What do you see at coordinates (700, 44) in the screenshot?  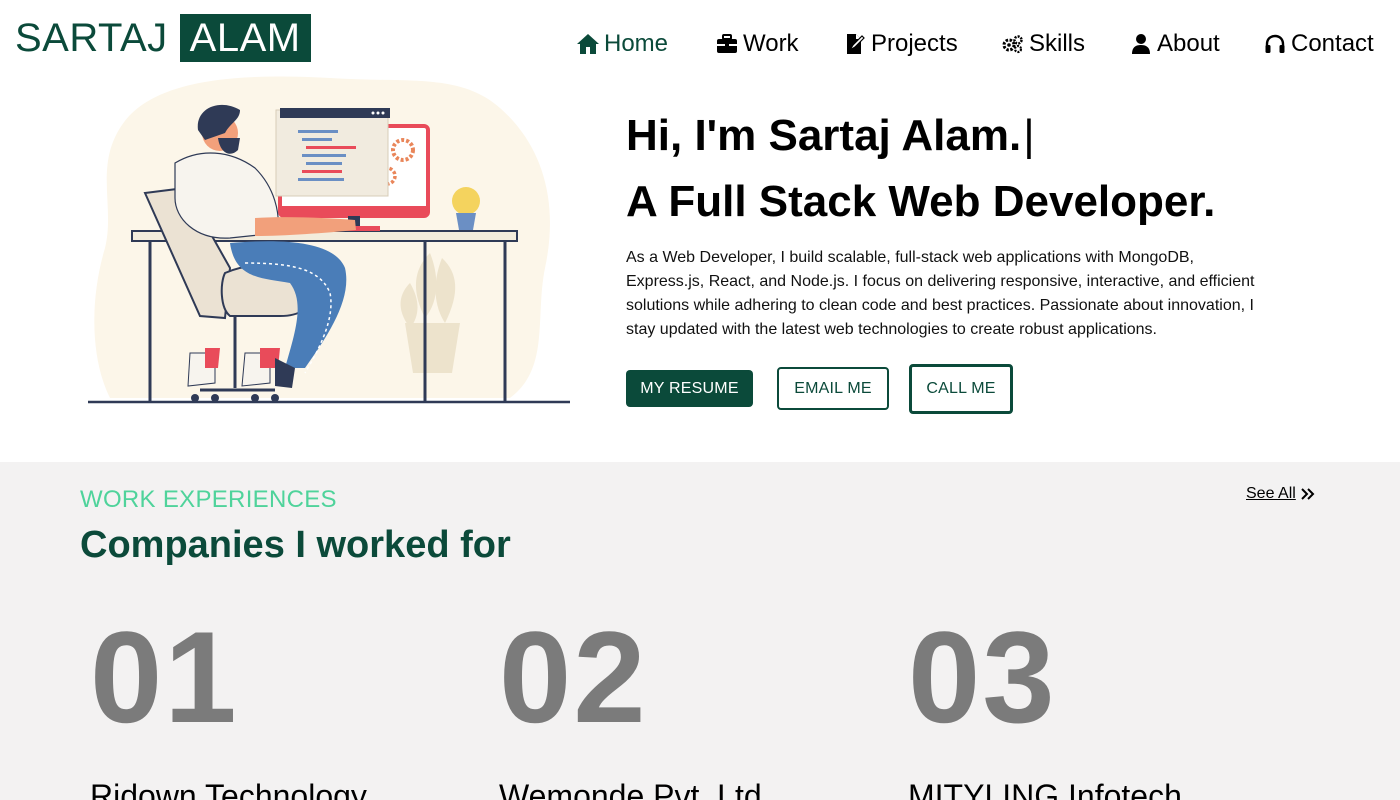 I see `main-nav: Home Work Projects Skills About Contact` at bounding box center [700, 44].